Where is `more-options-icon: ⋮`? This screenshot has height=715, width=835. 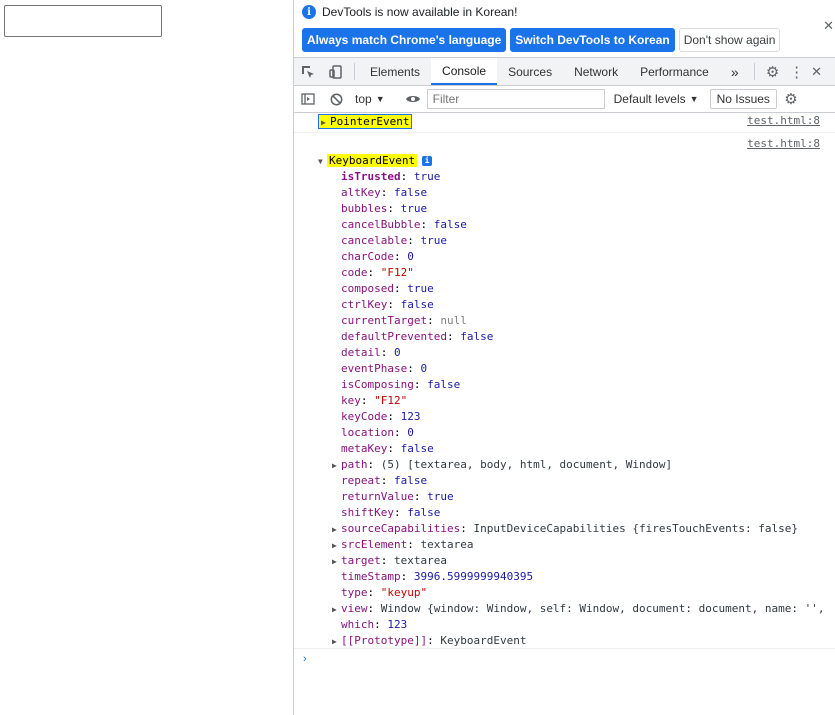 more-options-icon: ⋮ is located at coordinates (797, 71).